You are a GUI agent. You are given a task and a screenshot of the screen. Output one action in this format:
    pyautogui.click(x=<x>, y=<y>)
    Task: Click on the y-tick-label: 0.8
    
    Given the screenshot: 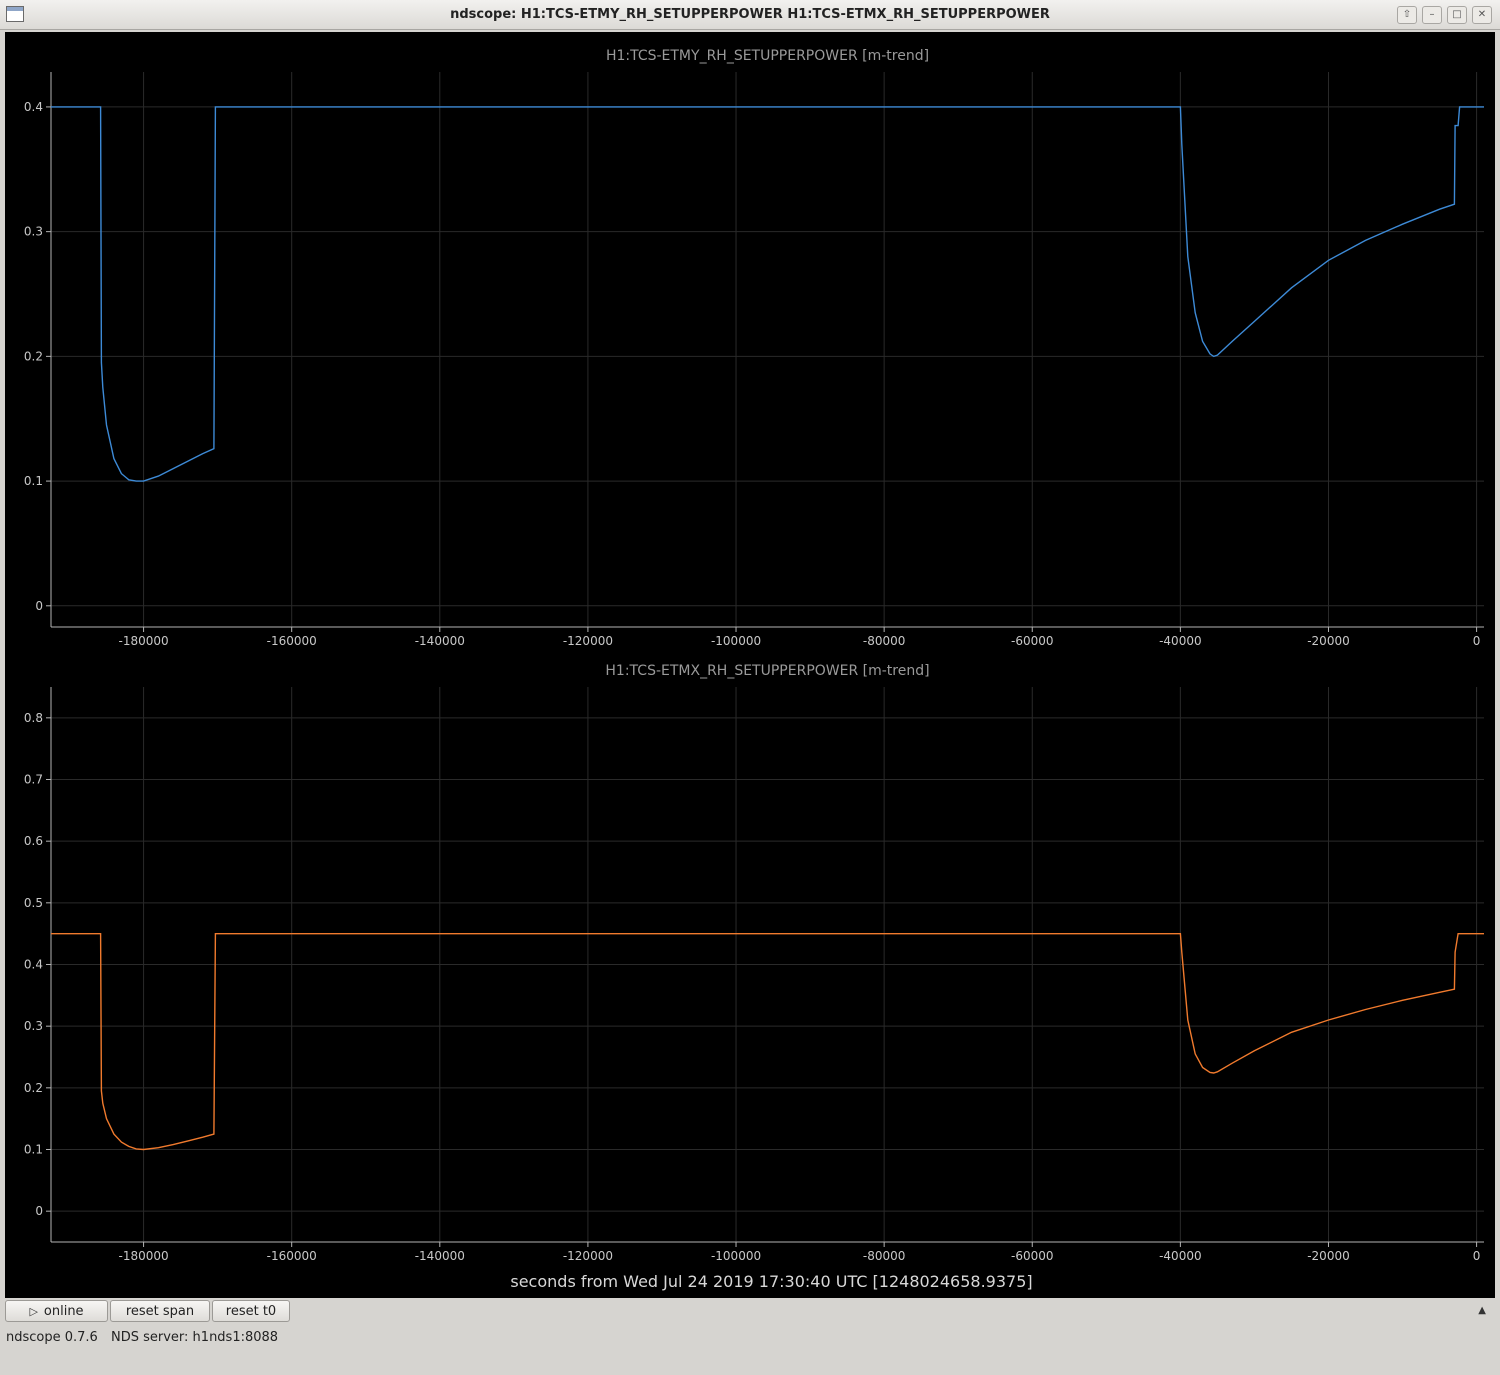 What is the action you would take?
    pyautogui.click(x=33, y=718)
    